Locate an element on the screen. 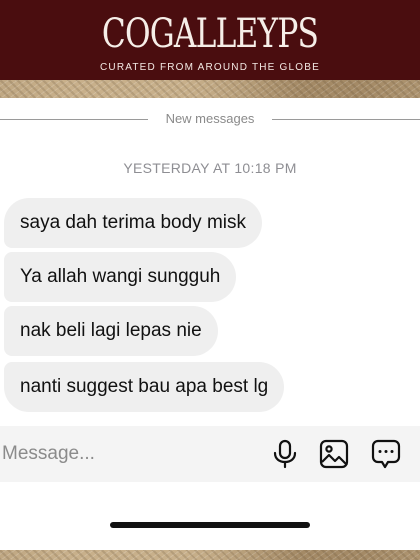 This screenshot has width=420, height=560. brand-tagline: CURATED FROM AROUND THE GLOBE is located at coordinates (209, 67).